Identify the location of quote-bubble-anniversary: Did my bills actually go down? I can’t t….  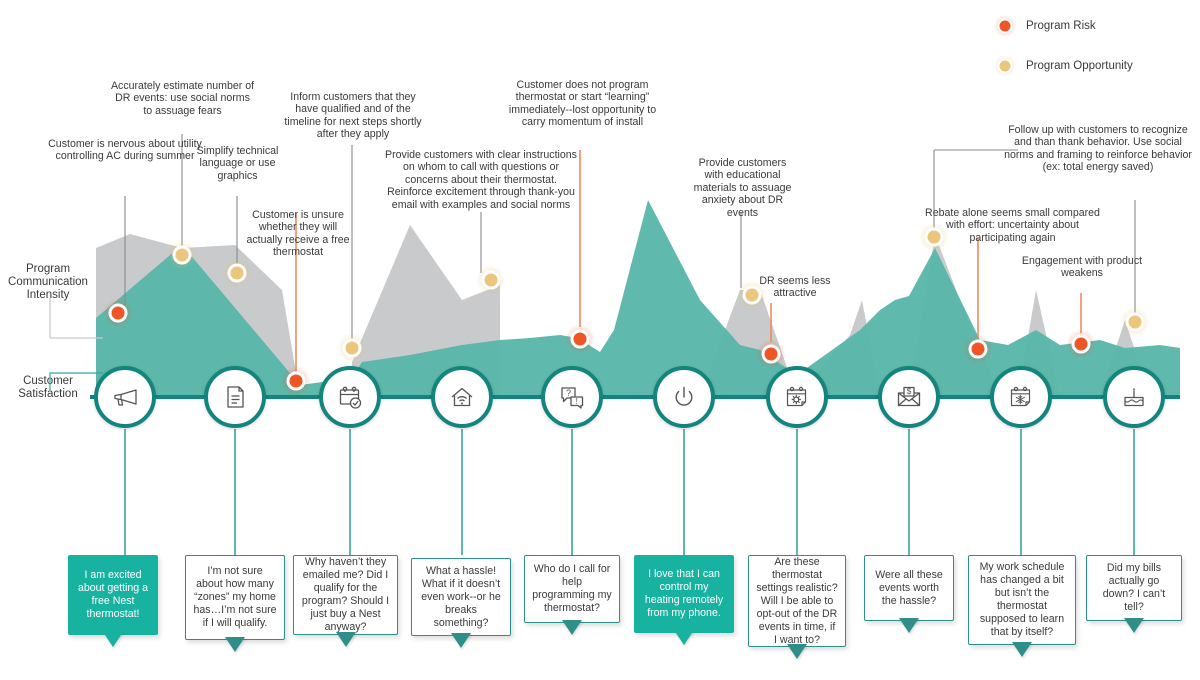
(1134, 594).